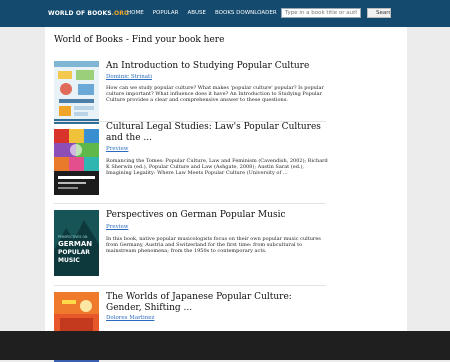 This screenshot has height=362, width=450. I want to click on cover-text-line-1: PERSPECTIVES ON, so click(73, 237).